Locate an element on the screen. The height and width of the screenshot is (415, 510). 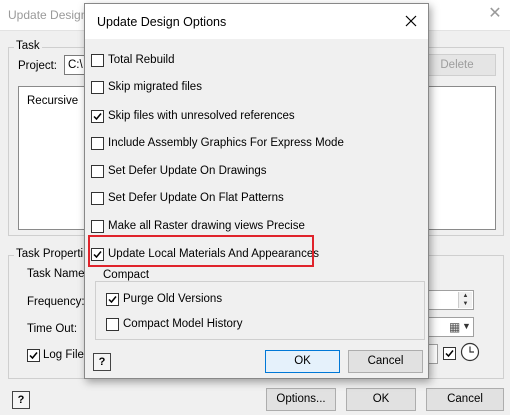
time-out-combo: ▦ ▼ is located at coordinates (451, 327).